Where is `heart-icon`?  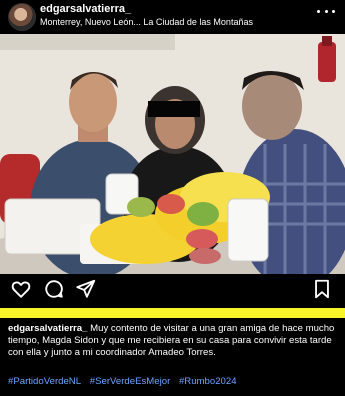 heart-icon is located at coordinates (21, 289).